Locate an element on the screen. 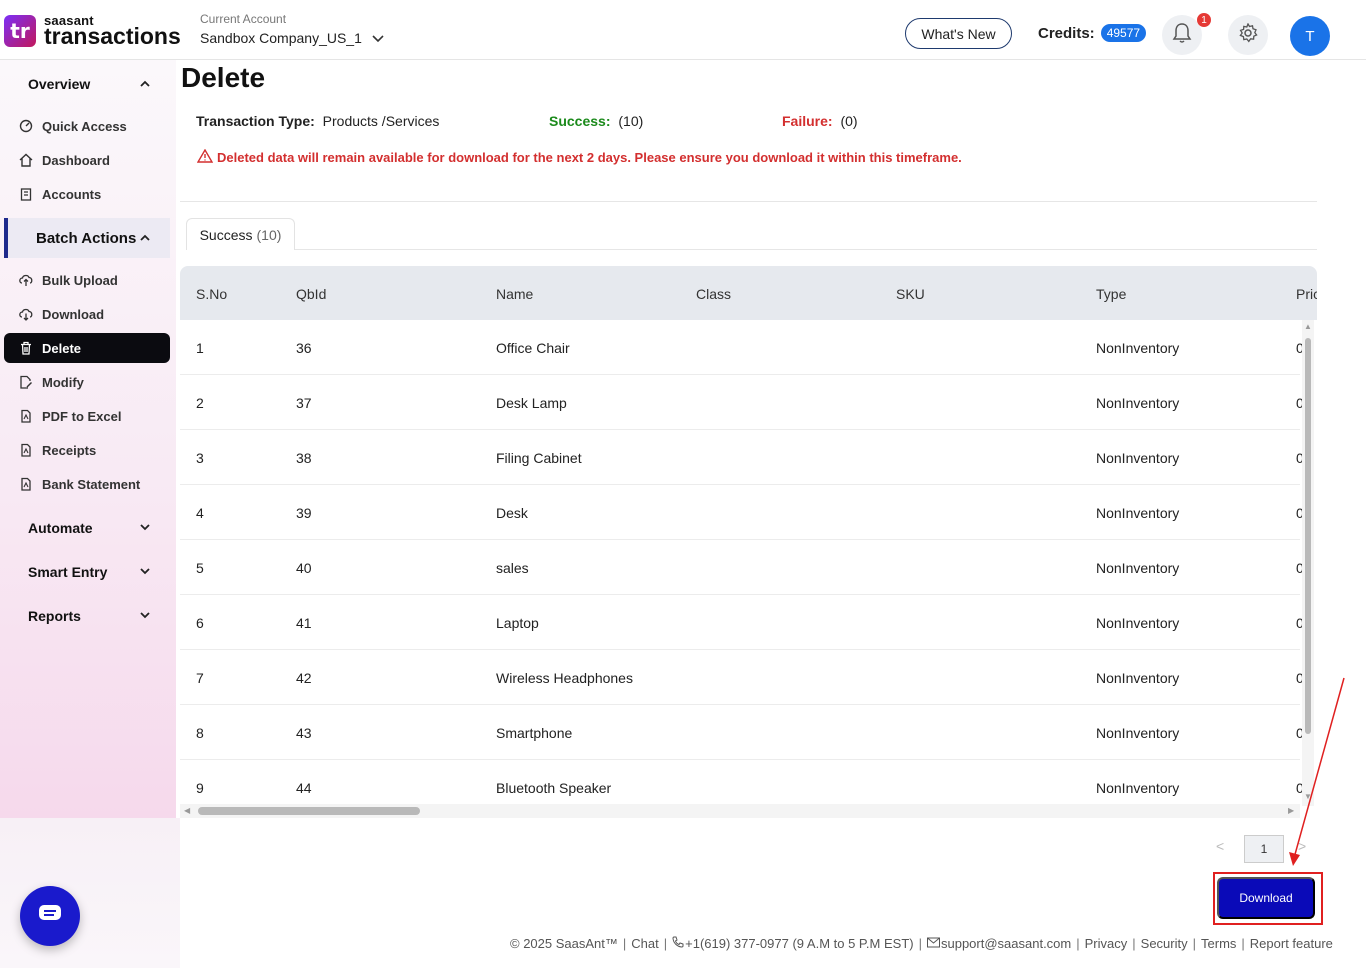 The width and height of the screenshot is (1366, 968). cell-qbid: 37 is located at coordinates (304, 403).